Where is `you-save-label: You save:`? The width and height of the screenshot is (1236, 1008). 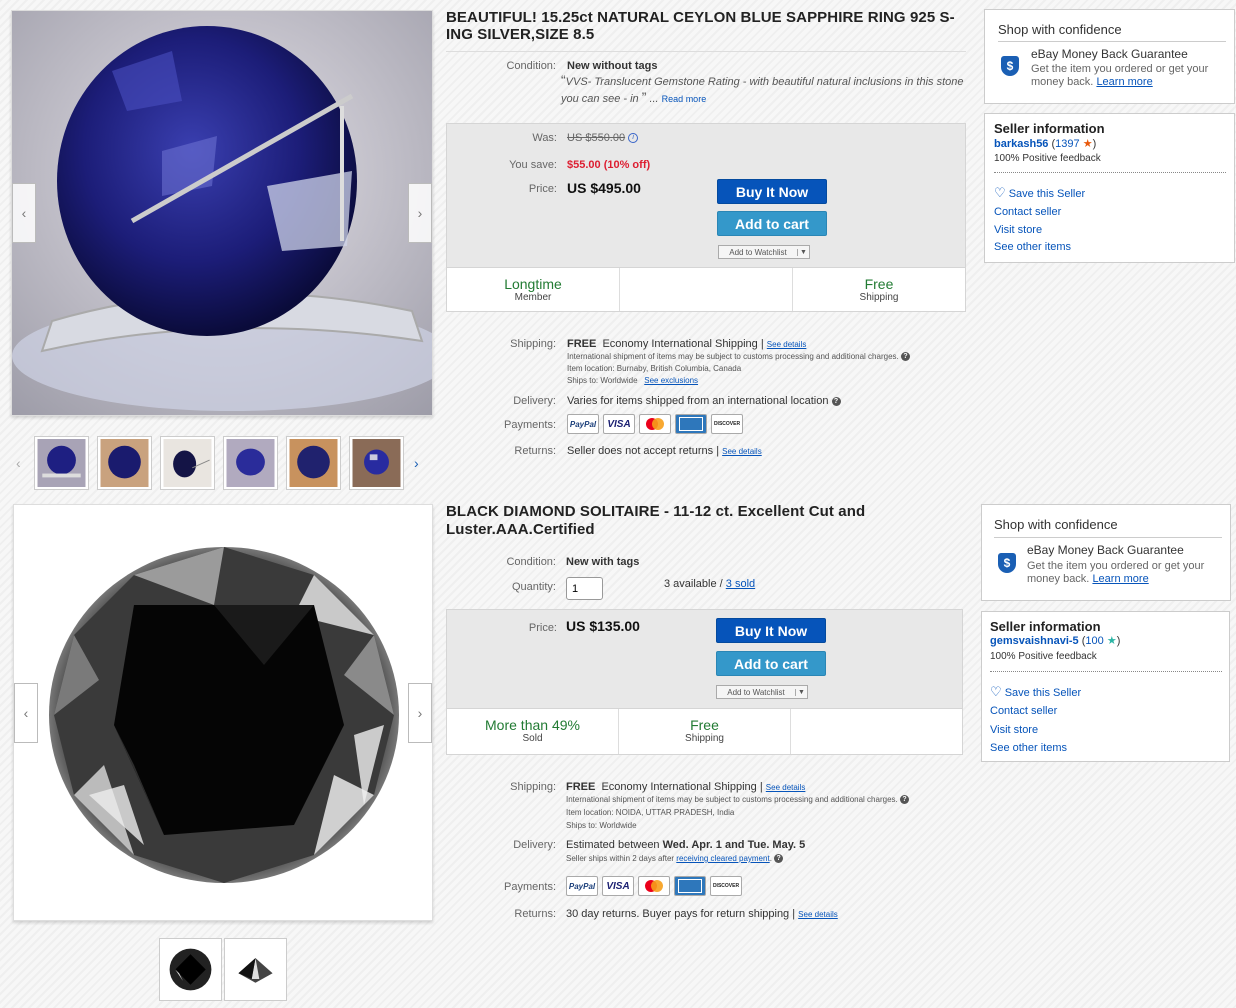 you-save-label: You save: is located at coordinates (533, 165).